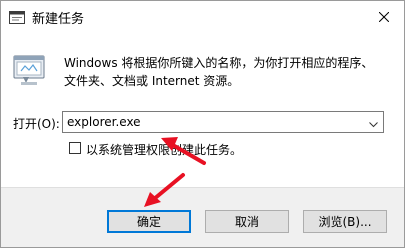 This screenshot has height=248, width=405. What do you see at coordinates (149, 221) in the screenshot?
I see `ok-button: 确定` at bounding box center [149, 221].